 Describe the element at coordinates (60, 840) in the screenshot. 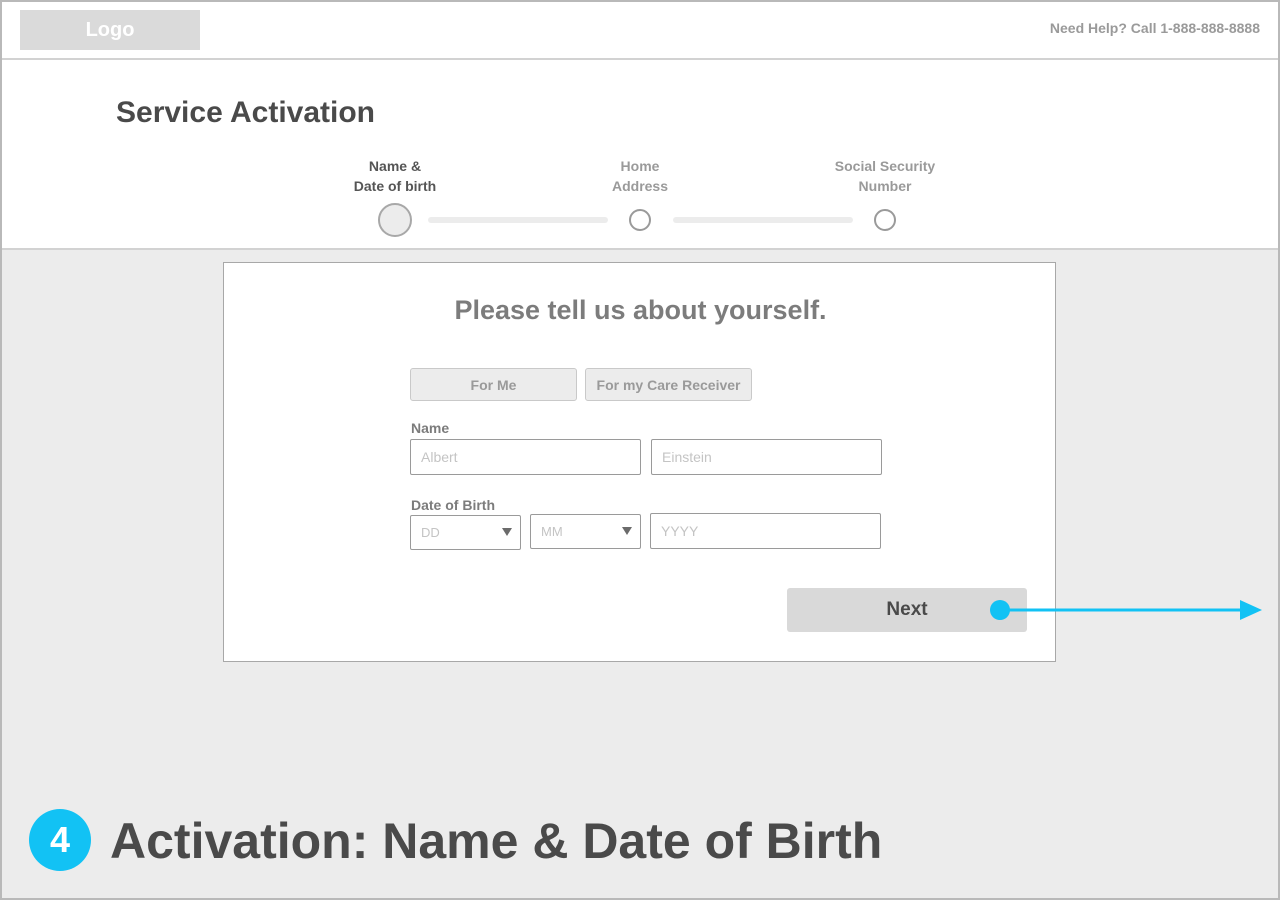

I see `step-number-badge: 4` at that location.